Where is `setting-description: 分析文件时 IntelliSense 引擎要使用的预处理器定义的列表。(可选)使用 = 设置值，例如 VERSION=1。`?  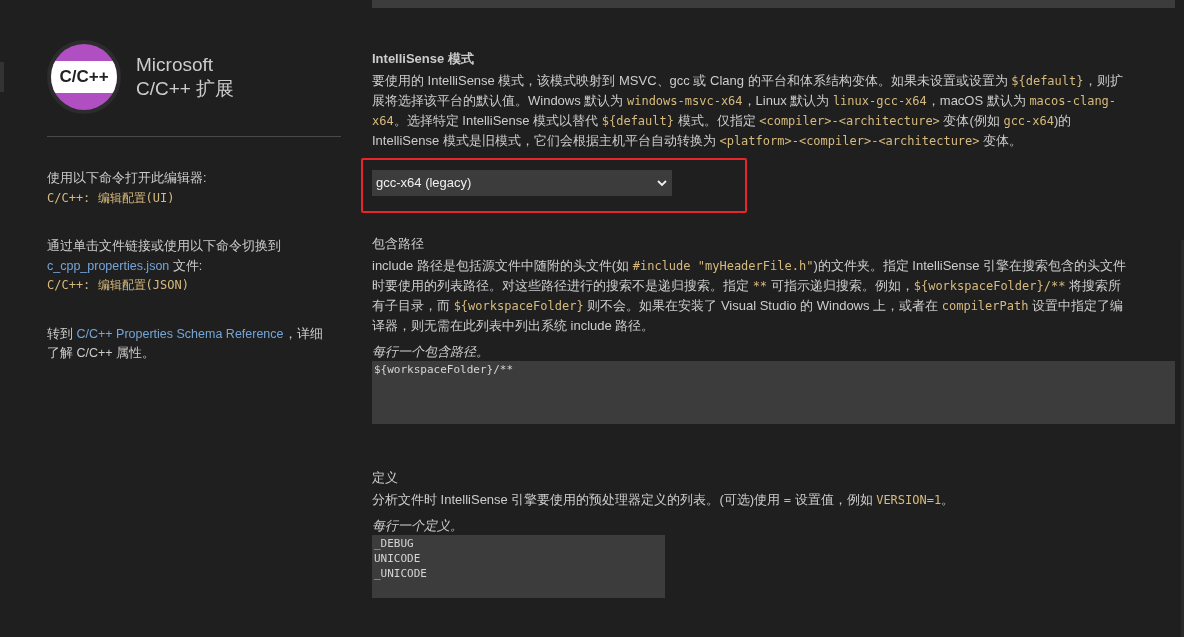
setting-description: 分析文件时 IntelliSense 引擎要使用的预处理器定义的列表。(可选)使用 = 设置值，例如 VERSION=1。 is located at coordinates (664, 500).